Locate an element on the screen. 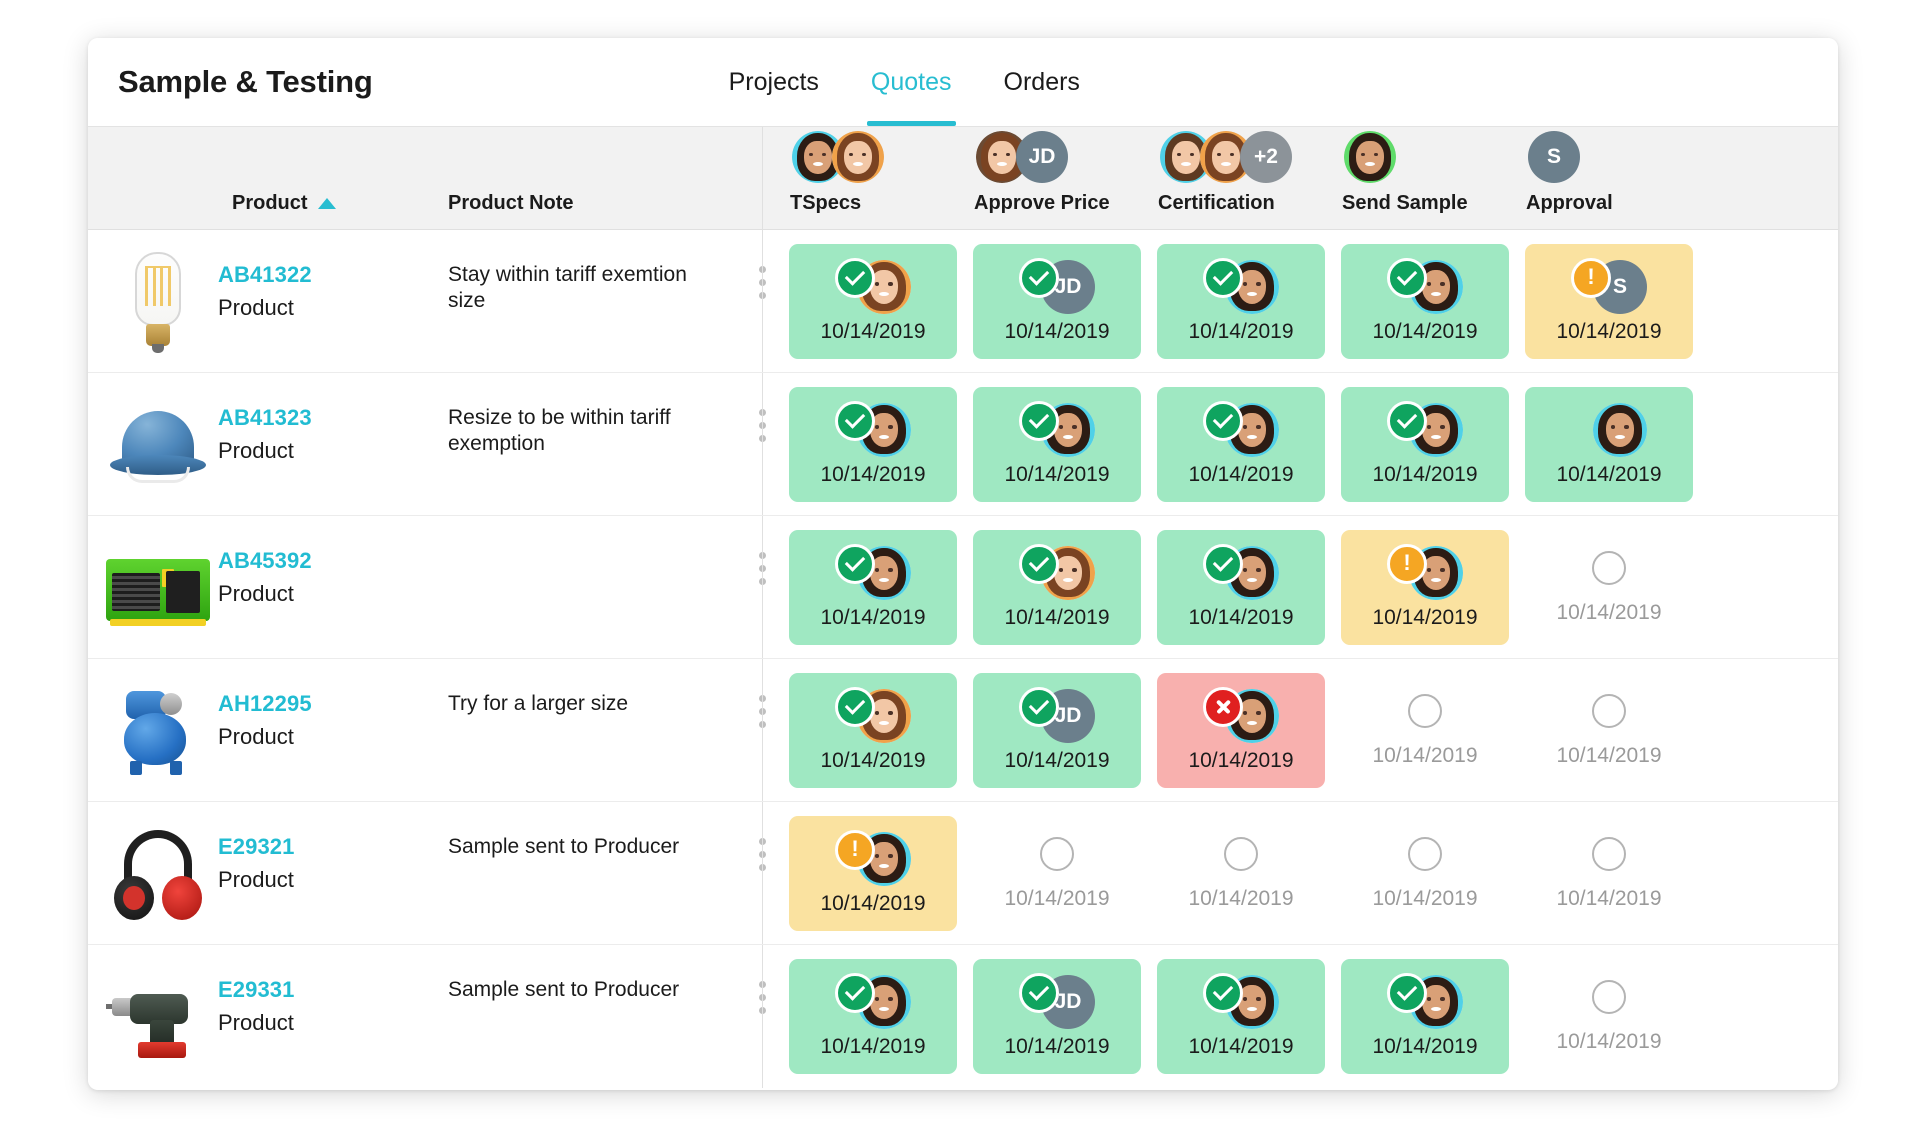 The height and width of the screenshot is (1138, 1920). page-title: Sample & Testing is located at coordinates (245, 81).